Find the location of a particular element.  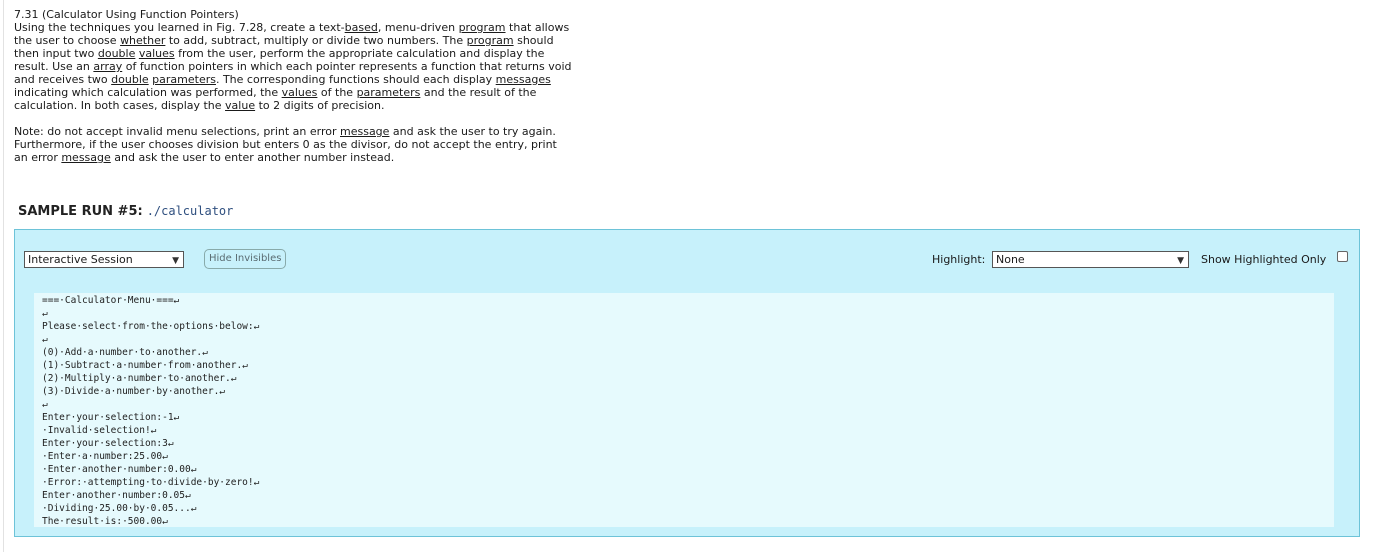

output-line: ·Invalid·selection!↵ is located at coordinates (99, 430).